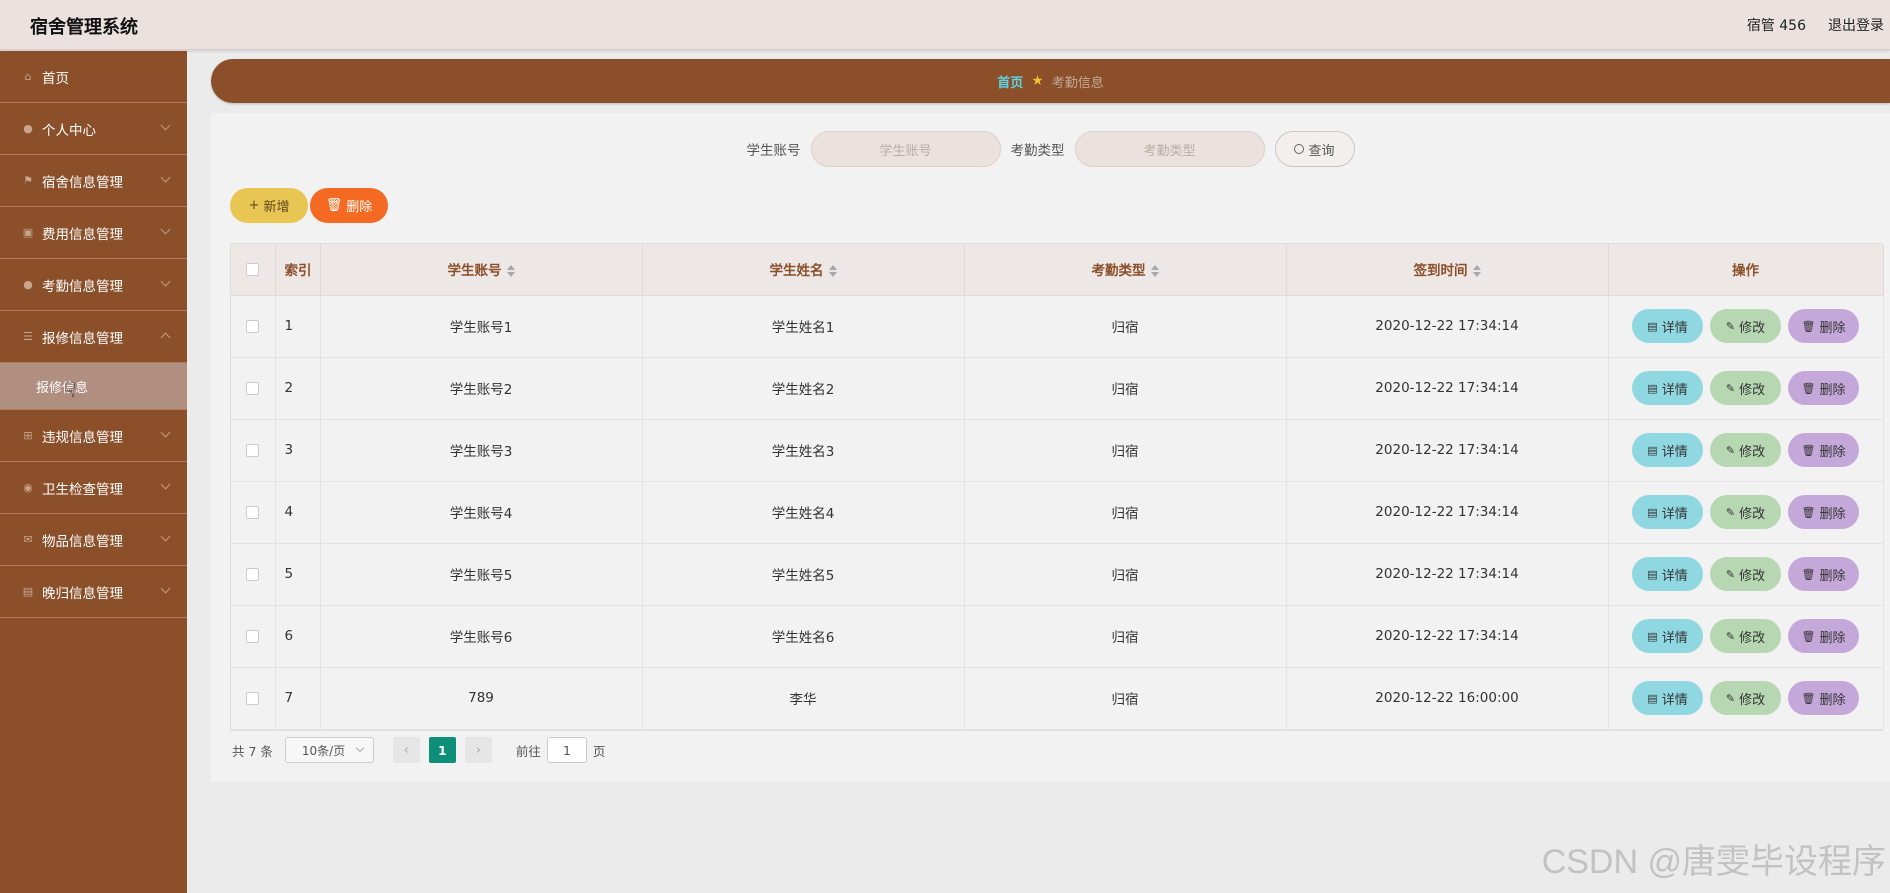  I want to click on flag-icon: ⚑, so click(28, 180).